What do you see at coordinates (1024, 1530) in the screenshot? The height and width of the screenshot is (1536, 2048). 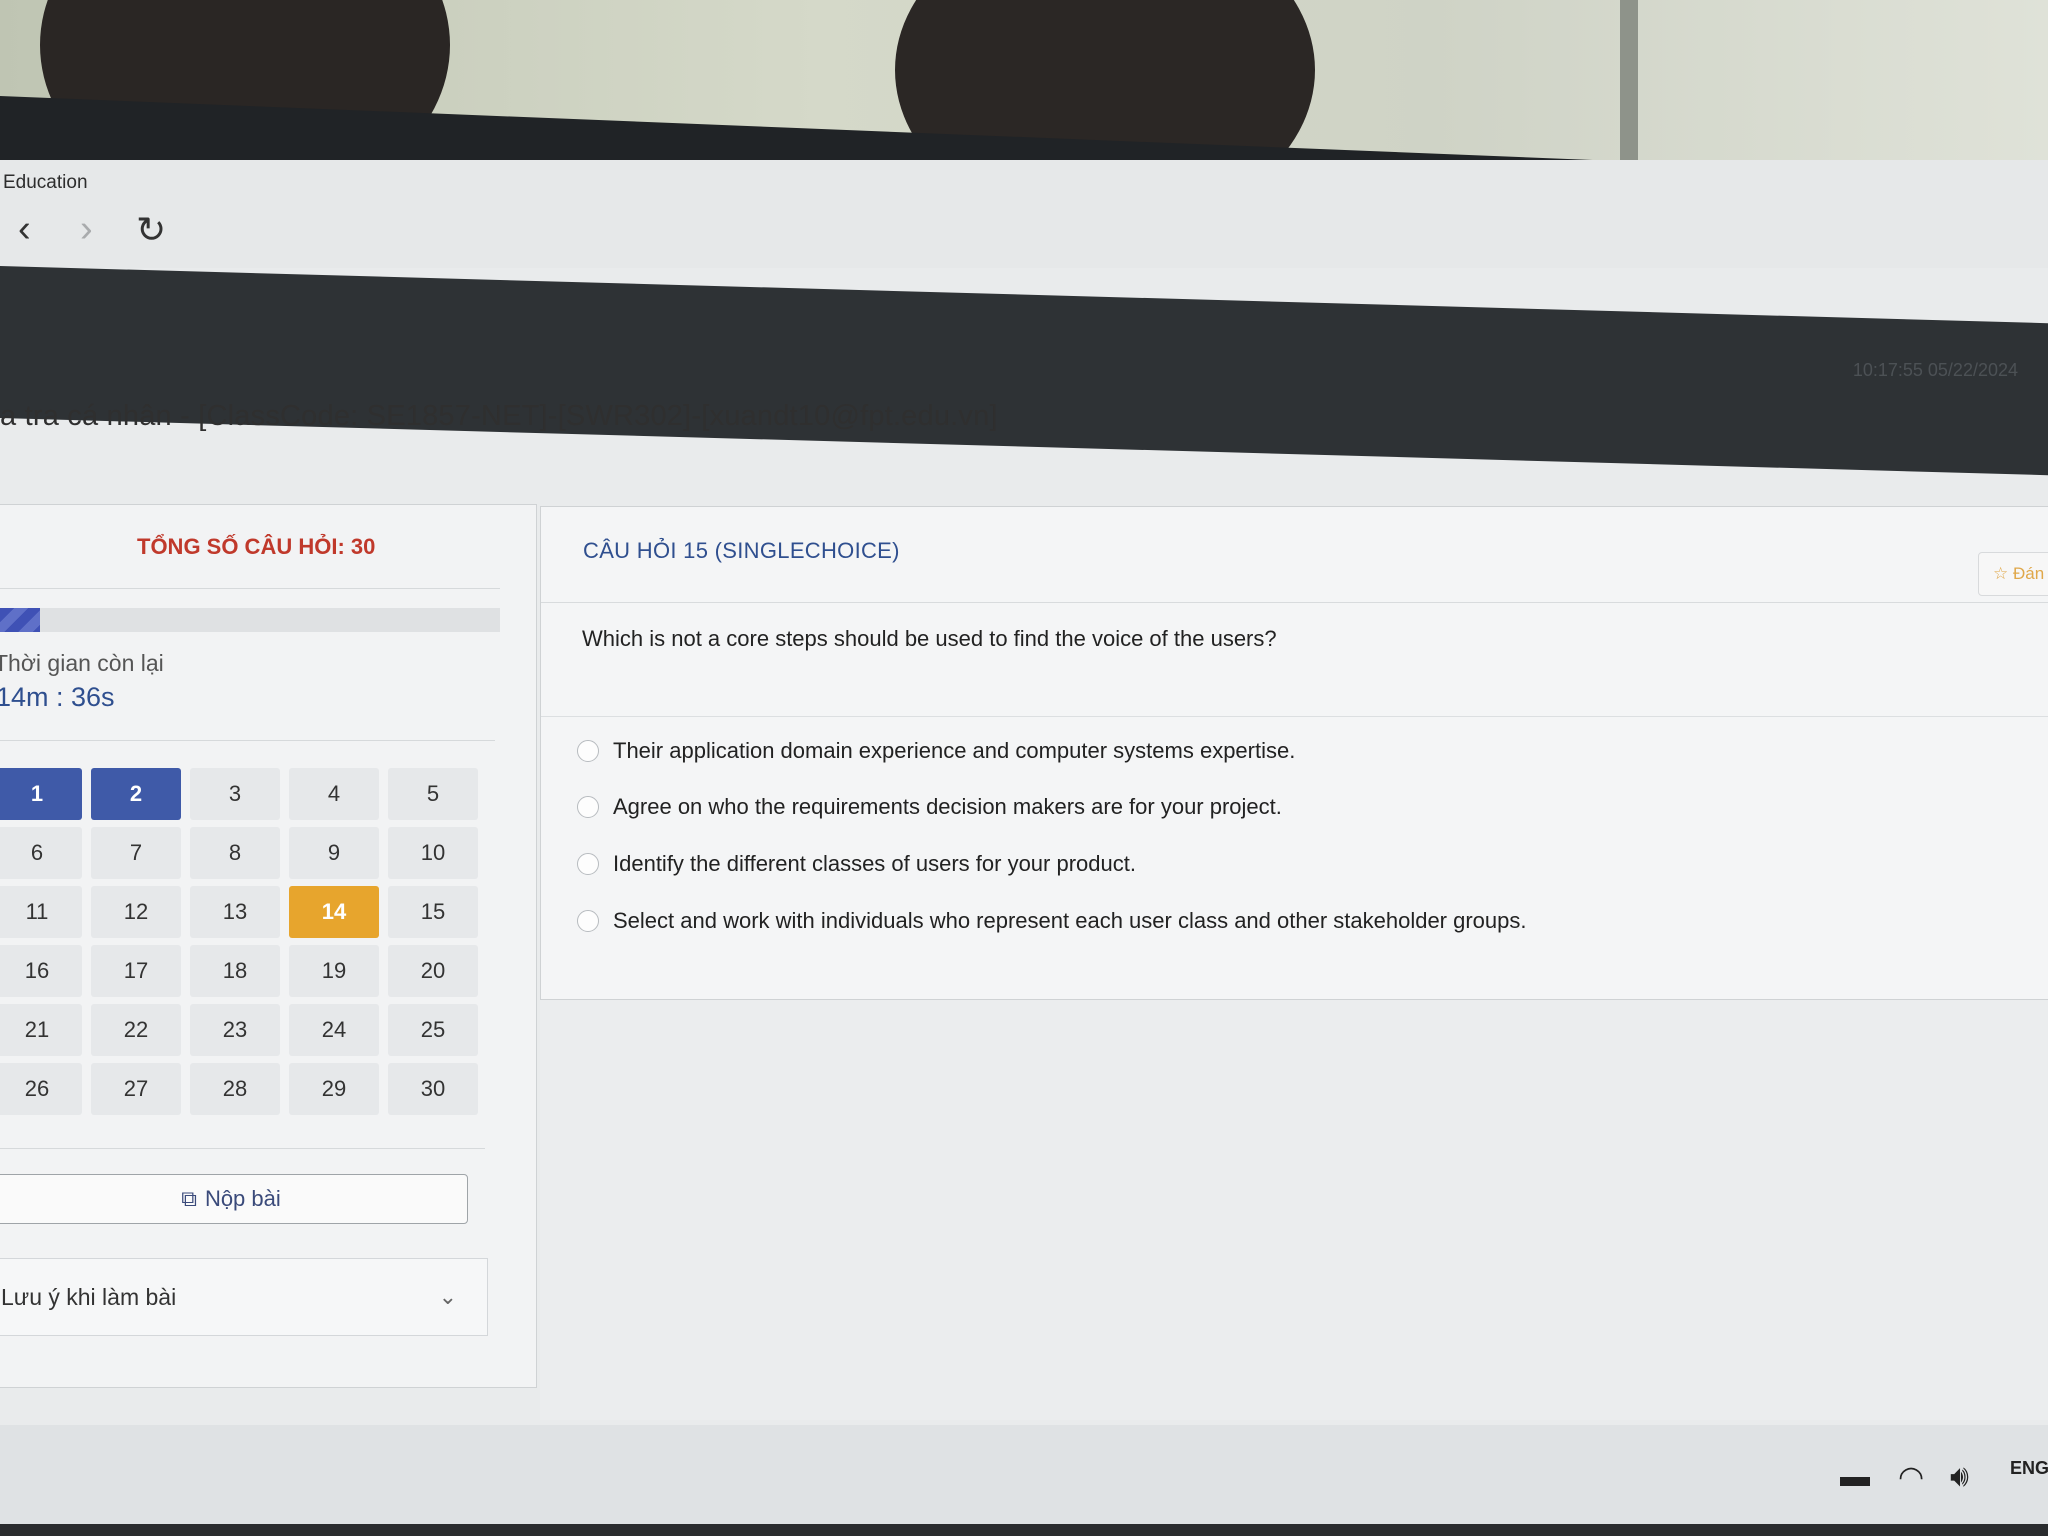 I see `monitor-bottom-edge` at bounding box center [1024, 1530].